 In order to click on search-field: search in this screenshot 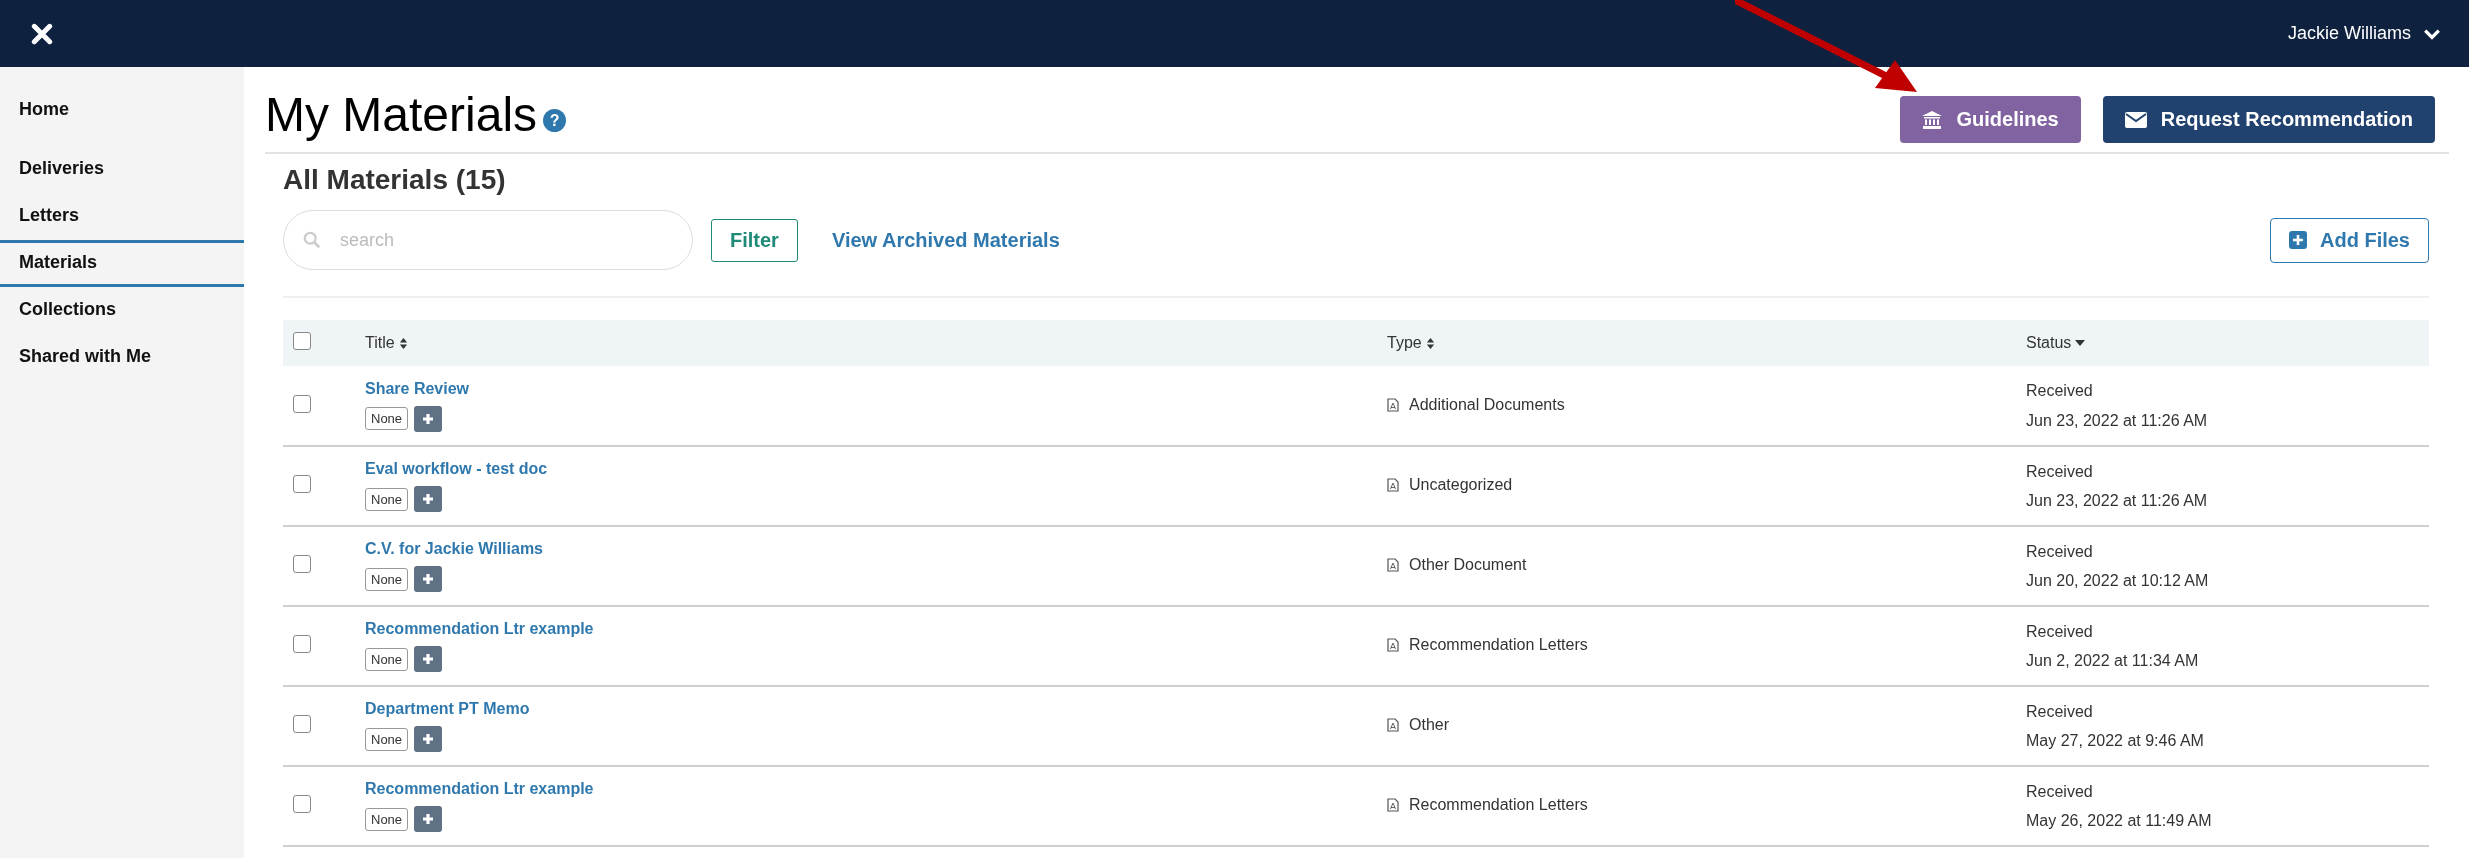, I will do `click(488, 240)`.